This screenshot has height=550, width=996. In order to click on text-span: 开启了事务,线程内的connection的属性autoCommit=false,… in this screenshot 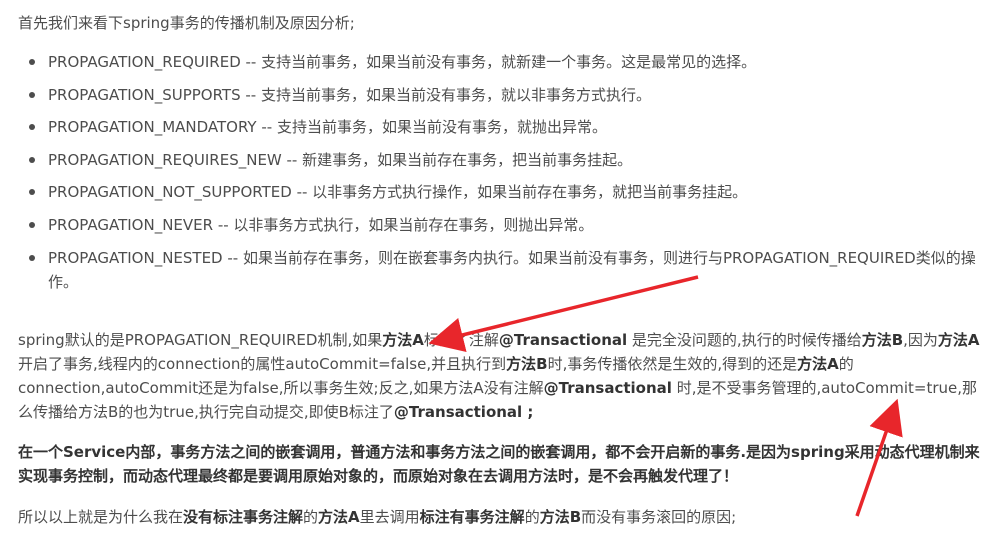, I will do `click(262, 364)`.